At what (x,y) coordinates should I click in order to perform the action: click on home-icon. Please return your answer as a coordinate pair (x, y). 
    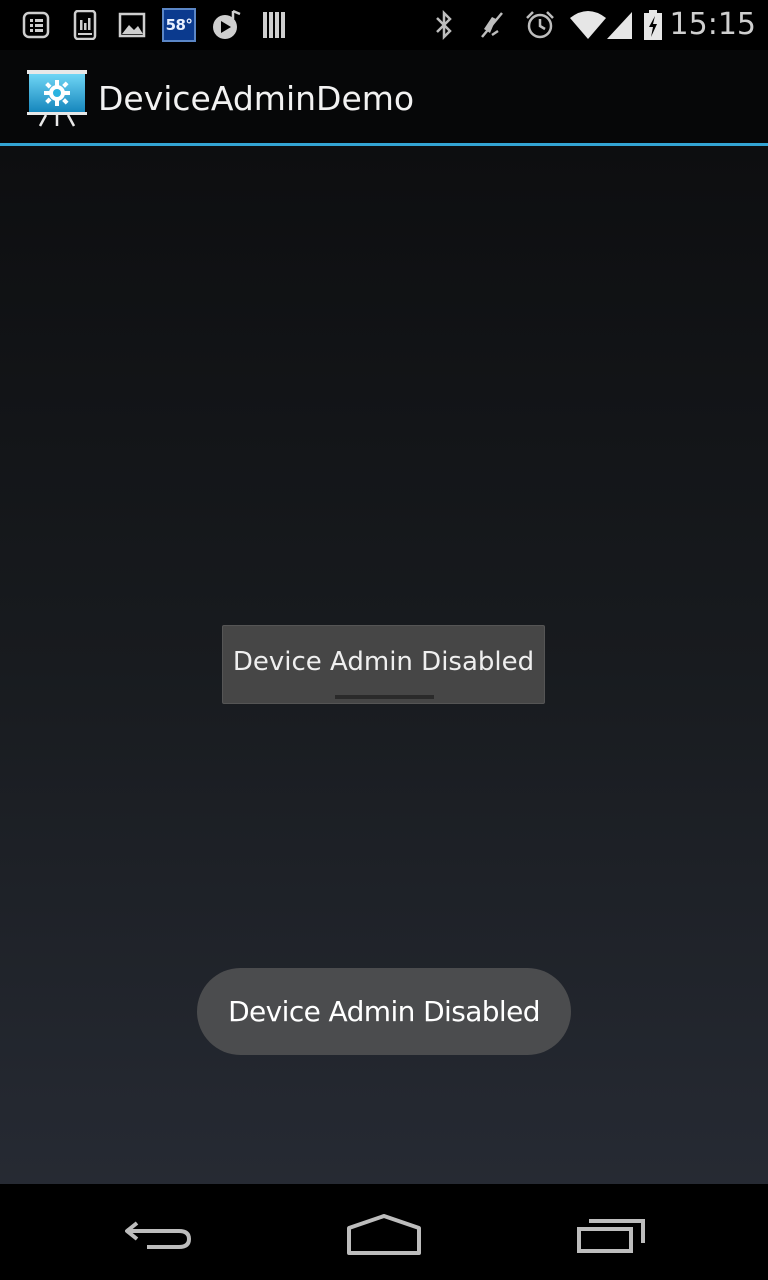
    Looking at the image, I should click on (384, 1235).